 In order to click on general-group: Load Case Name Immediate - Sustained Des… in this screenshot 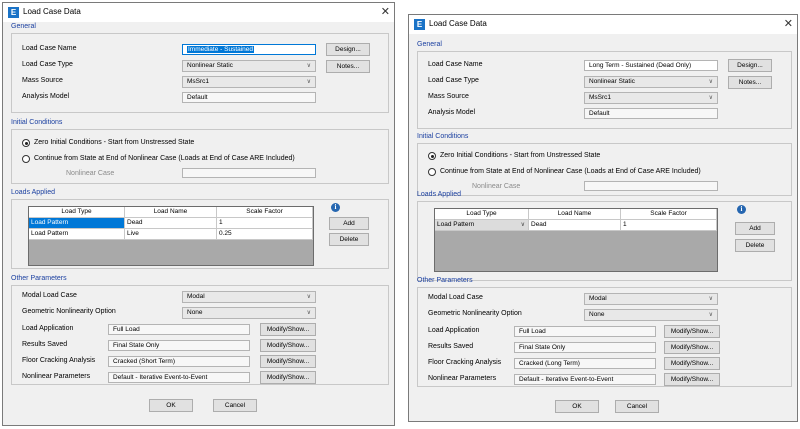, I will do `click(200, 73)`.